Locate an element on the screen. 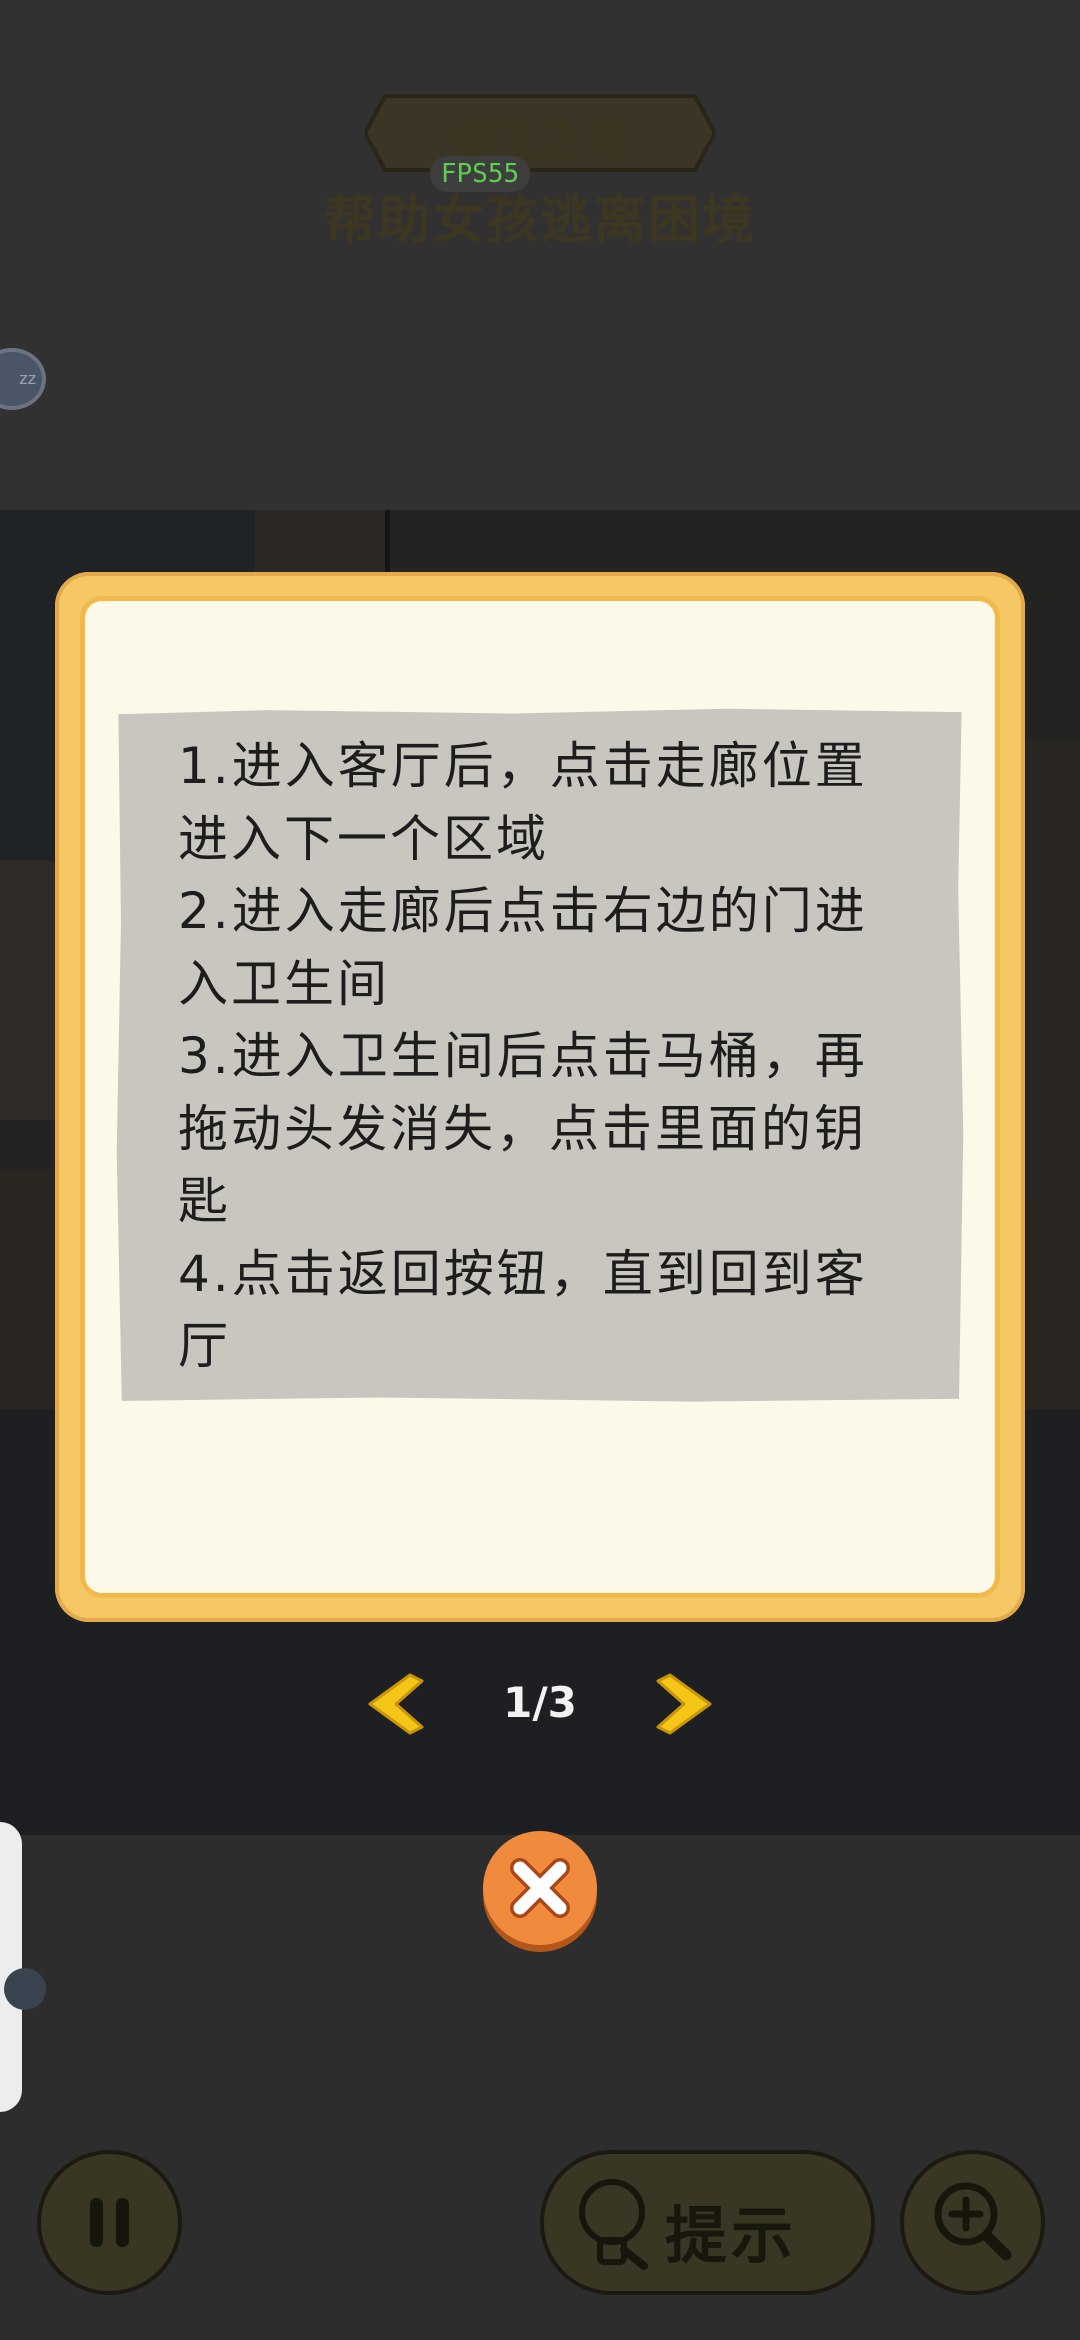  cabinet is located at coordinates (1050, 970).